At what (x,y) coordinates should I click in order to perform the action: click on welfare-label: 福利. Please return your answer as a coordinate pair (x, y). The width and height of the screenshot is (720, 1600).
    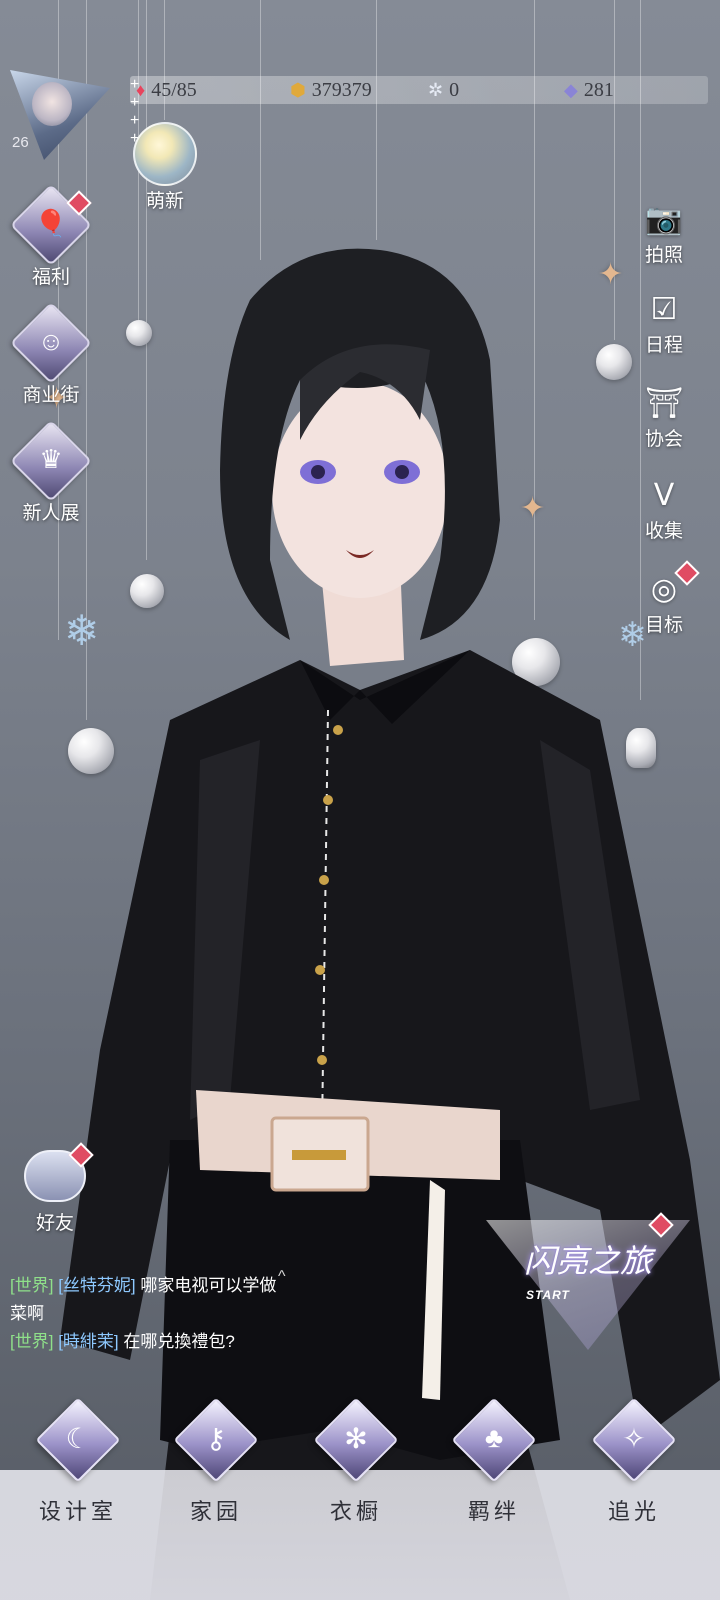
    Looking at the image, I should click on (50, 277).